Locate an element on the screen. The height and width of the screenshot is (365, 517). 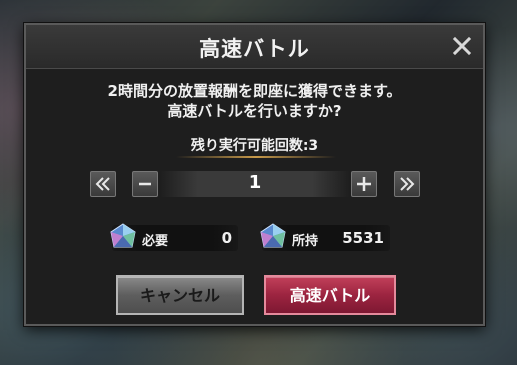
last-button is located at coordinates (407, 184).